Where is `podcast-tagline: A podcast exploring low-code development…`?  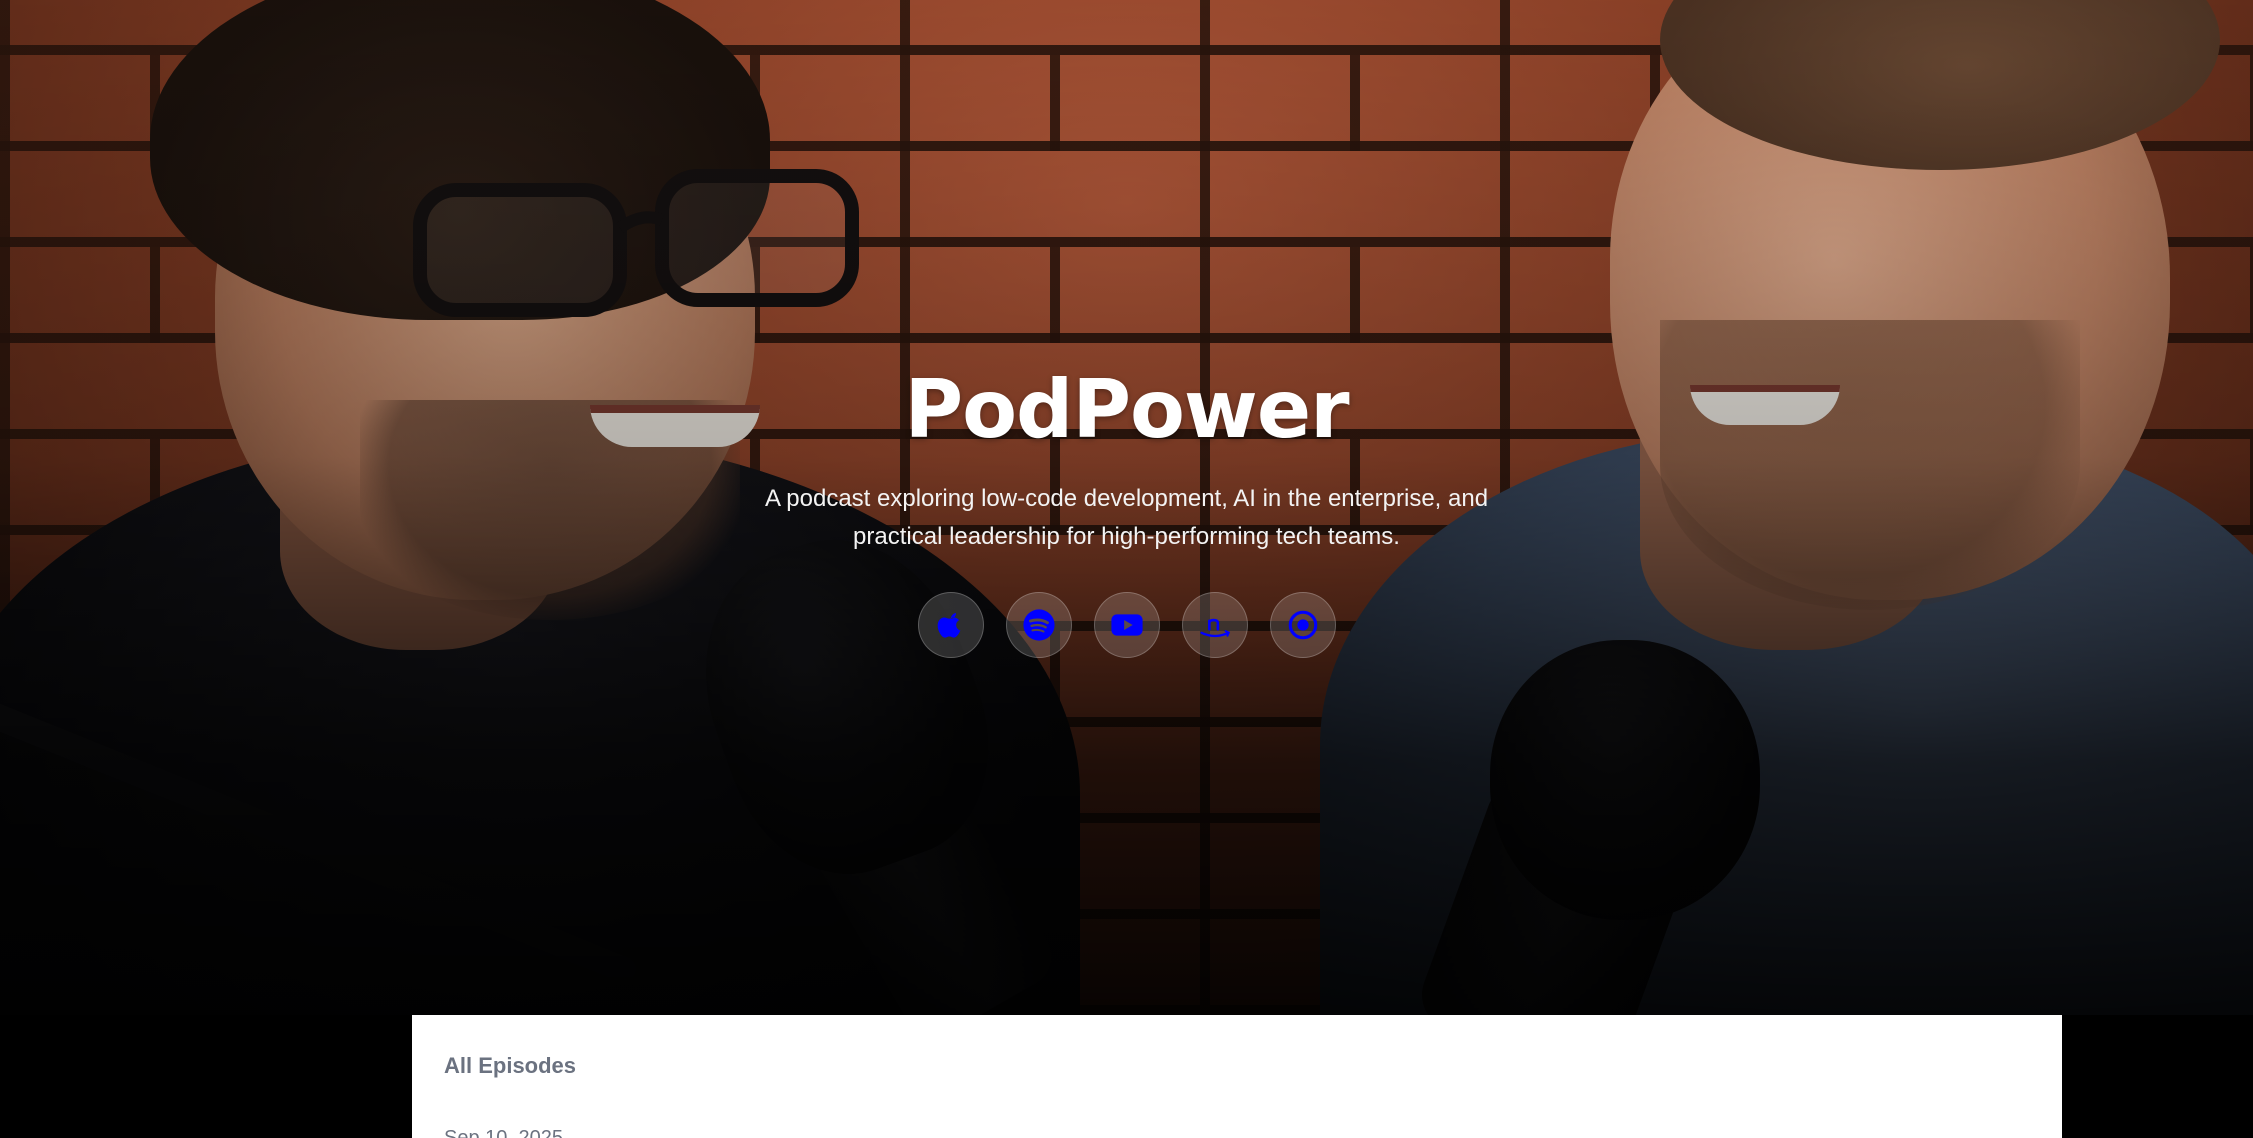 podcast-tagline: A podcast exploring low-code development… is located at coordinates (1126, 517).